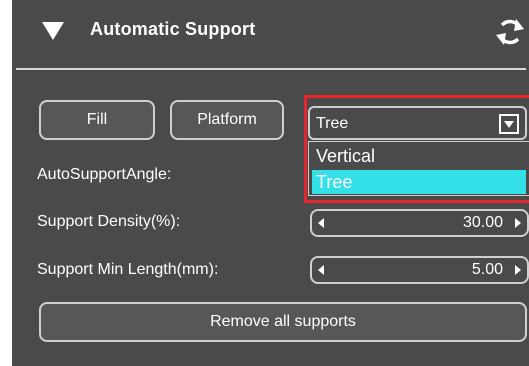 The height and width of the screenshot is (366, 529). I want to click on platform-button: Platform, so click(227, 120).